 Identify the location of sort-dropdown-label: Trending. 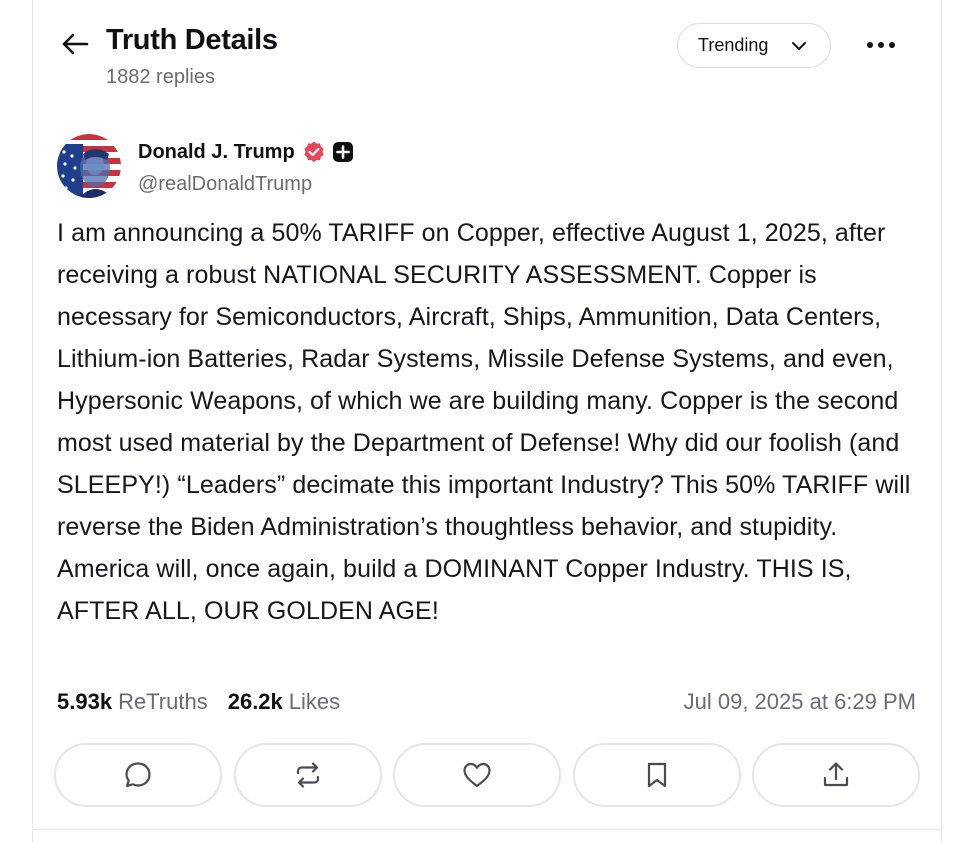
(733, 45).